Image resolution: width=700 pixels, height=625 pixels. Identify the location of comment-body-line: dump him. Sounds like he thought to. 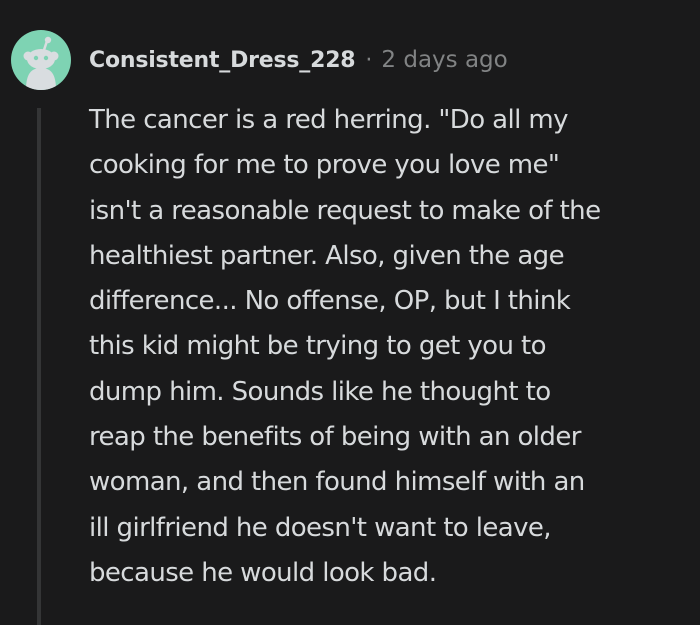
(320, 391).